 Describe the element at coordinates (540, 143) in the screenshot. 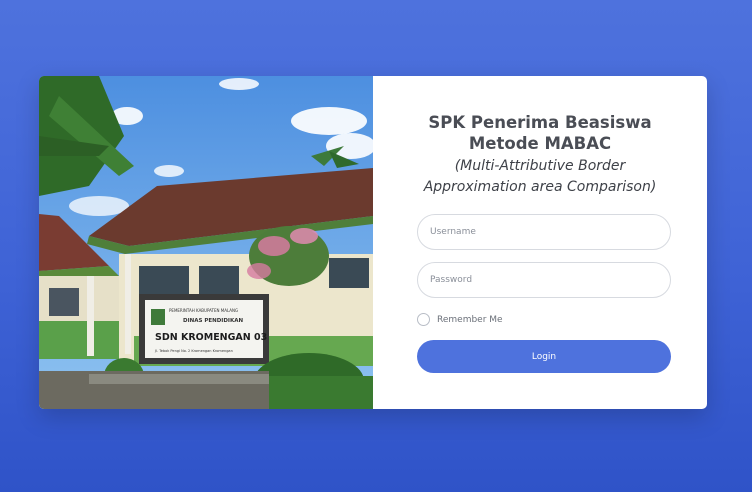

I see `title-line-2: Metode MABAC` at that location.